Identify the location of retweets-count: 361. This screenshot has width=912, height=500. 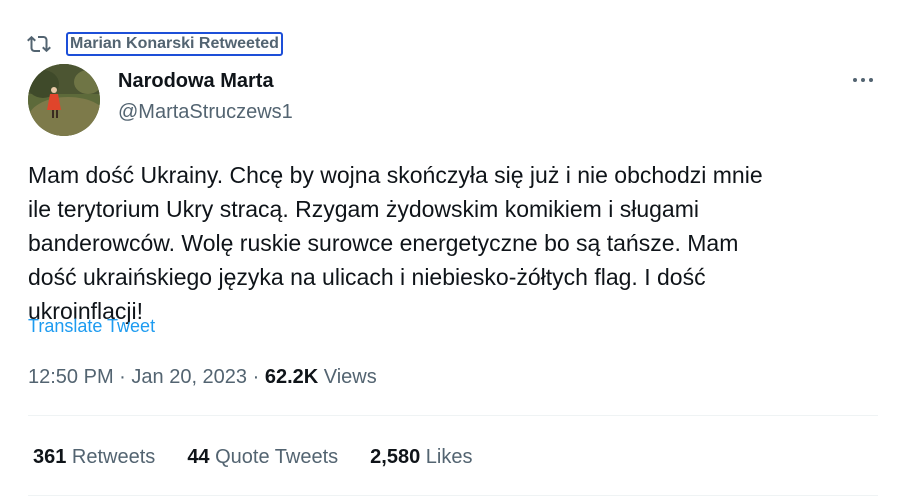
(50, 457).